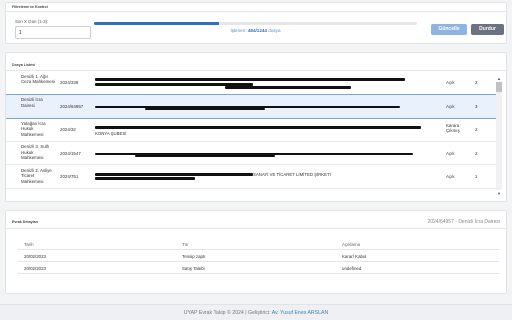 The height and width of the screenshot is (320, 512). I want to click on list-scrollbar: ▲ ▼, so click(498, 136).